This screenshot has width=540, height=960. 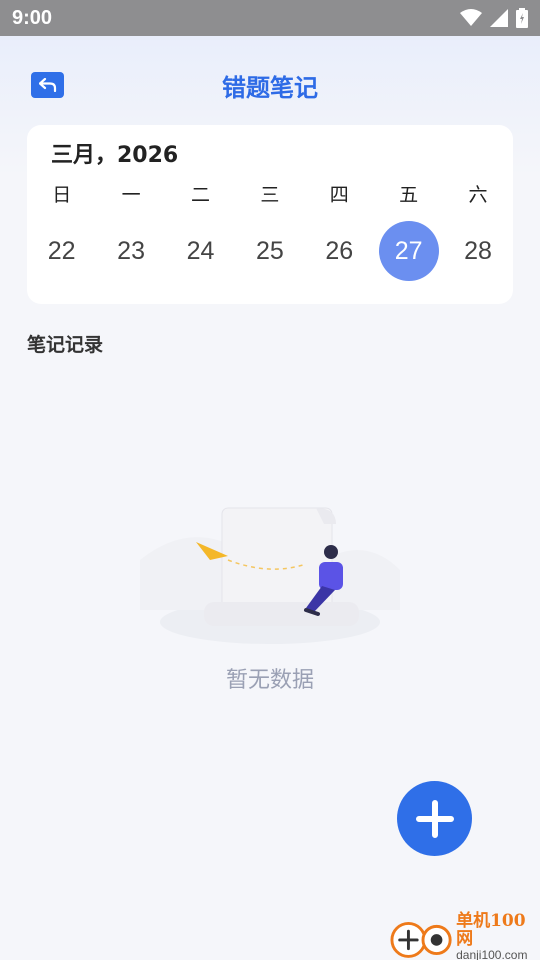 I want to click on signal-icon, so click(x=499, y=18).